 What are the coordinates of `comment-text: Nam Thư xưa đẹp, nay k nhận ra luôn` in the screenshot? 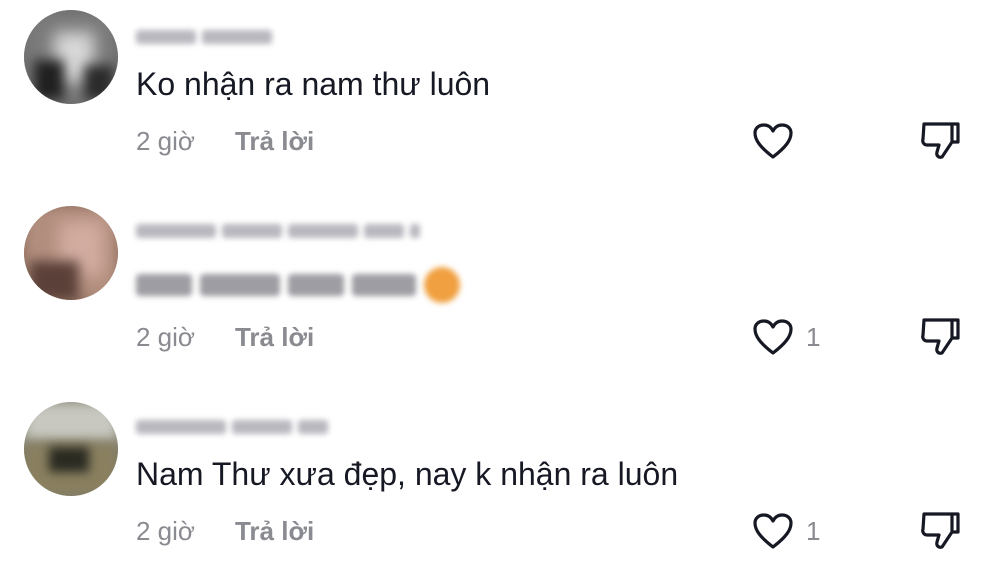 It's located at (407, 474).